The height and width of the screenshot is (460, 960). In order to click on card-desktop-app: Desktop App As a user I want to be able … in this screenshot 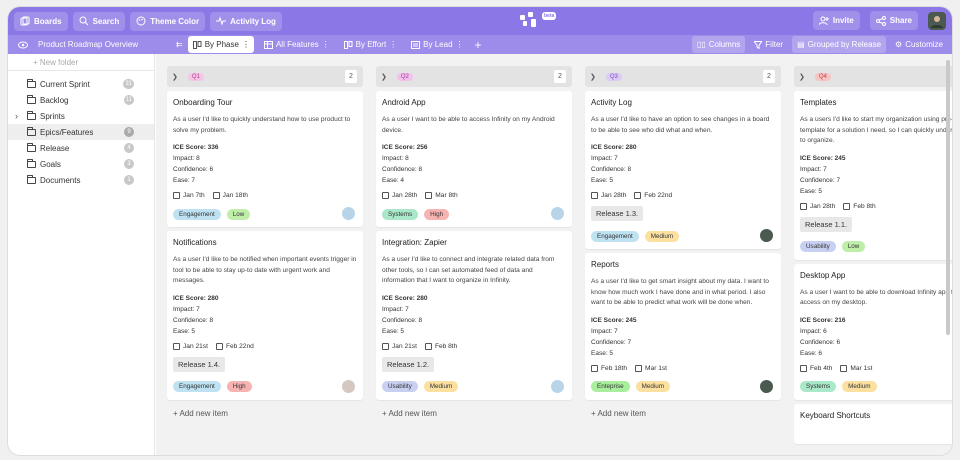, I will do `click(873, 331)`.